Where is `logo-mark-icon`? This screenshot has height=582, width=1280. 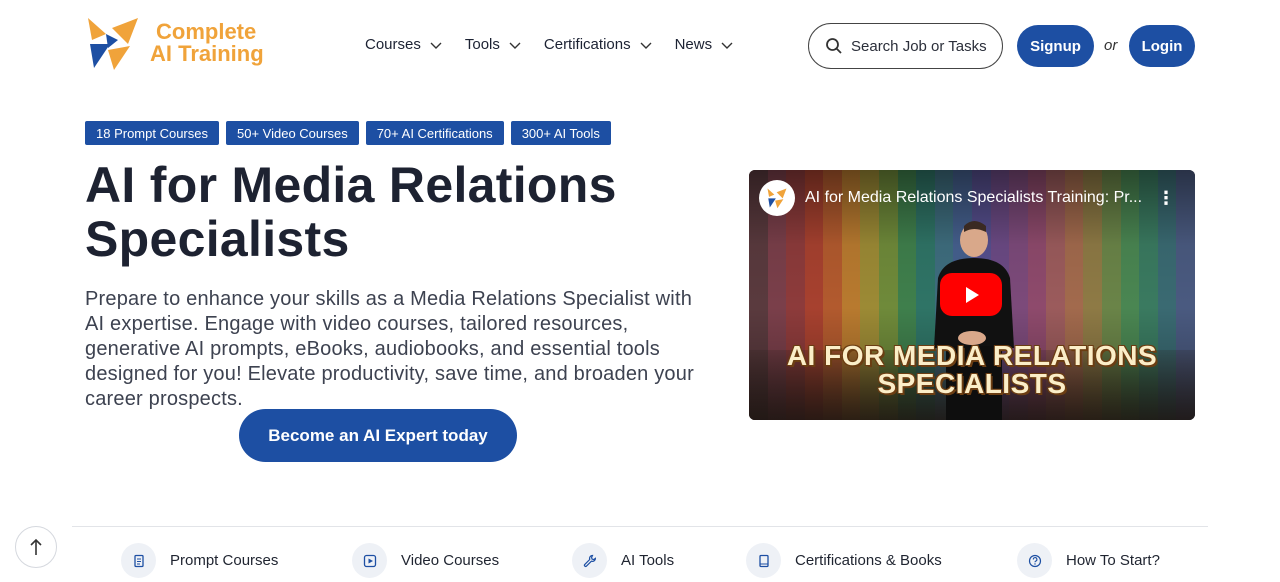 logo-mark-icon is located at coordinates (113, 43).